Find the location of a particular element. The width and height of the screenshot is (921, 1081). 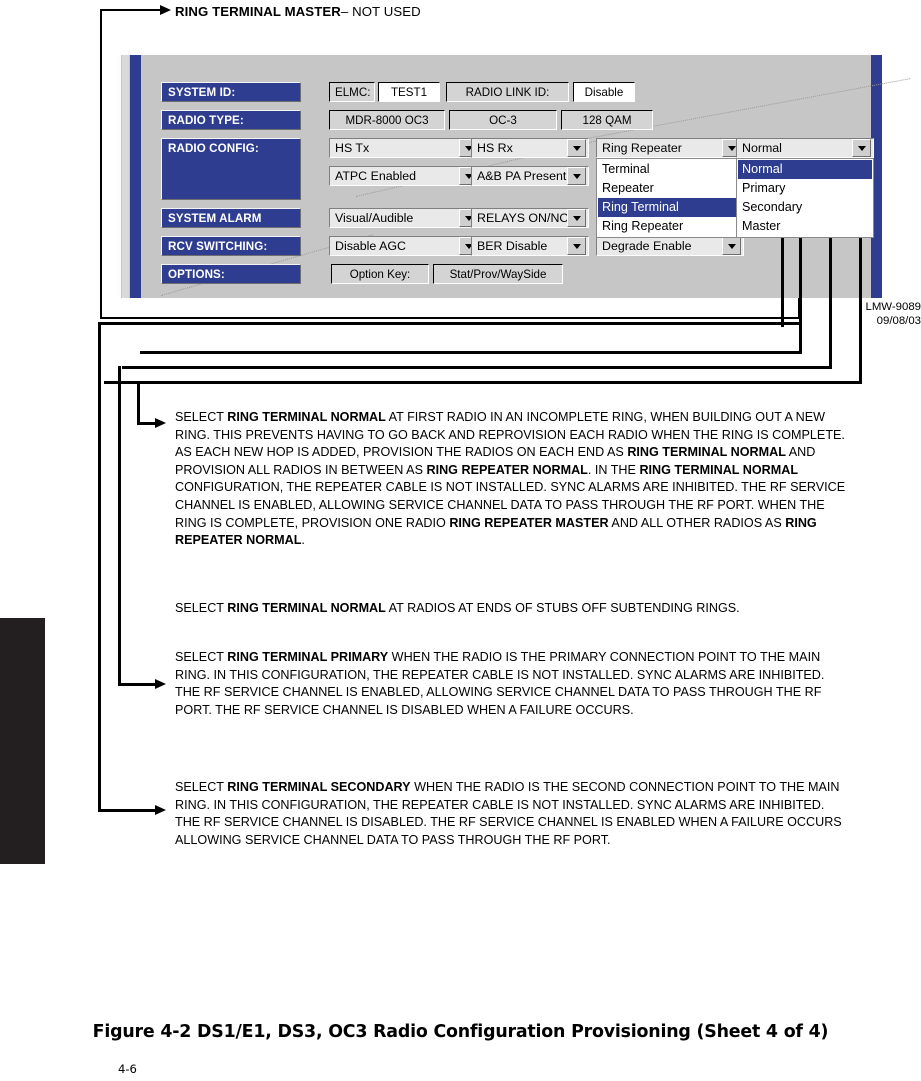

combo-atpc-value: ATPC Enabled is located at coordinates (376, 176).